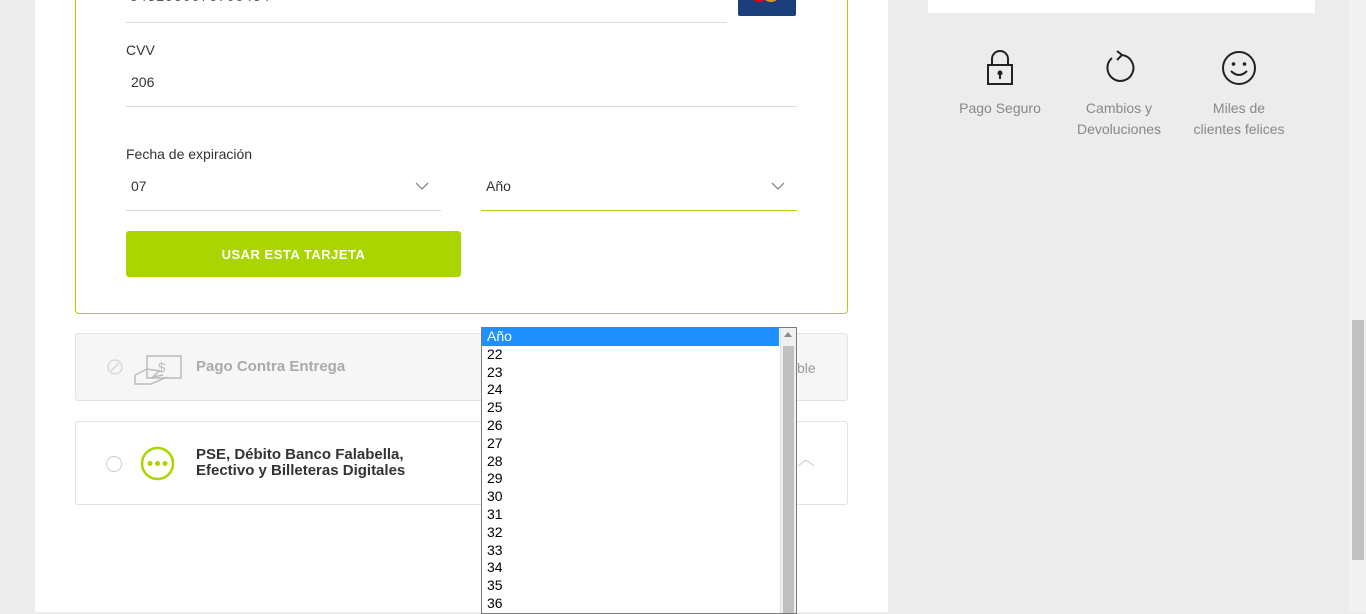  I want to click on returns-label-line1: Cambios y, so click(1119, 108).